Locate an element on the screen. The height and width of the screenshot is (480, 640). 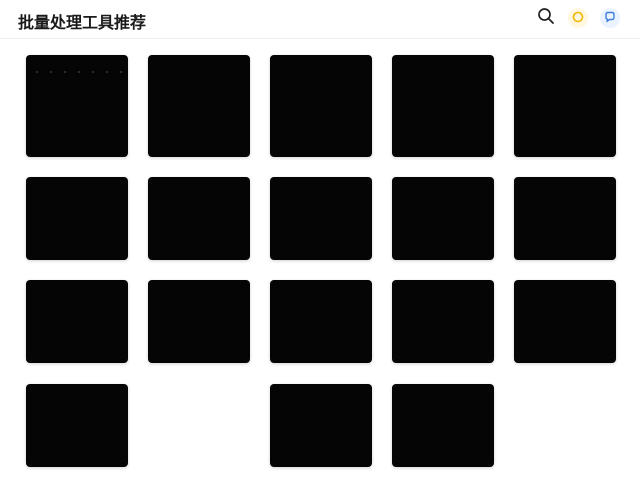
tile-dots is located at coordinates (81, 72).